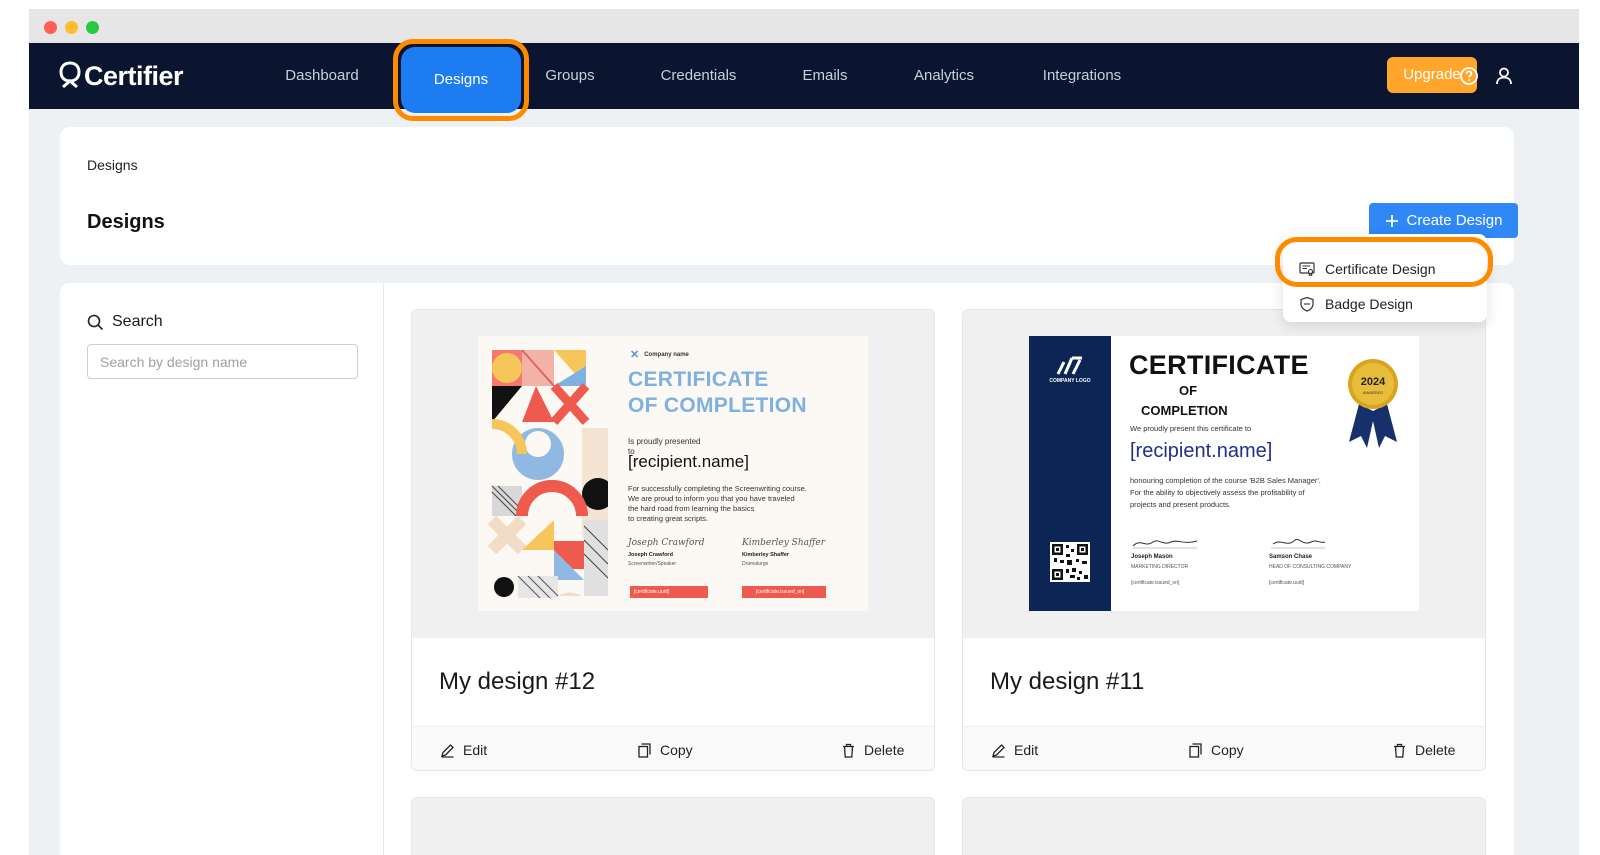  I want to click on menu-item-badge-design: Badge Design, so click(1356, 304).